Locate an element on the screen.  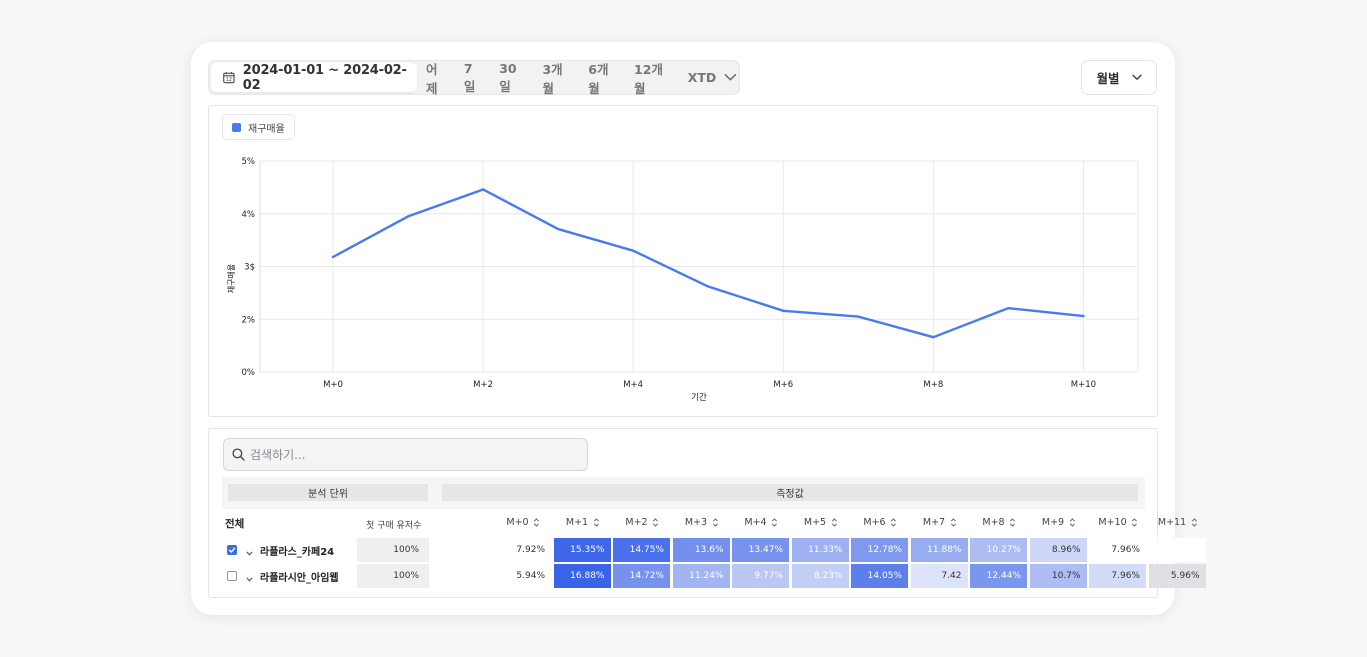
column-header-m2: M+2 is located at coordinates (642, 522).